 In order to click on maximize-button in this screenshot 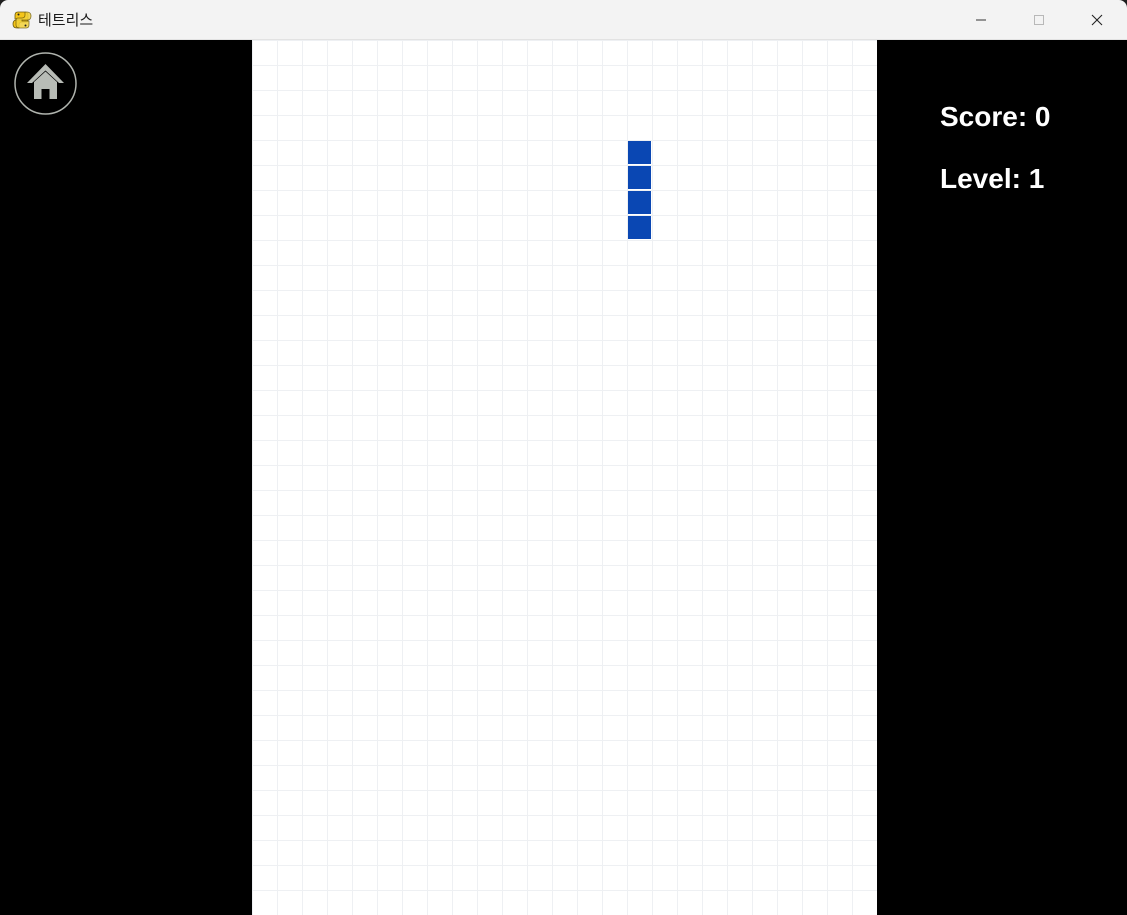, I will do `click(1039, 20)`.